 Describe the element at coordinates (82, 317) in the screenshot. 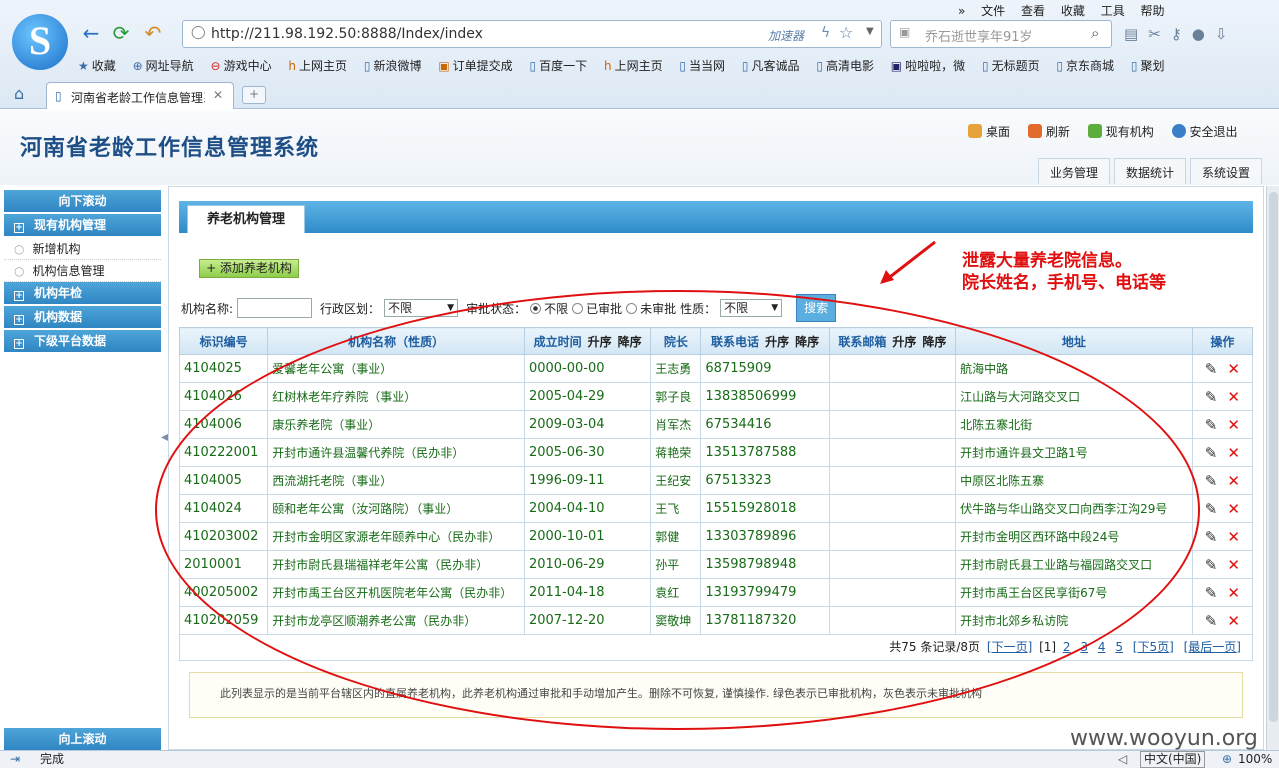

I see `sidebar-group-data: + 机构数据` at that location.